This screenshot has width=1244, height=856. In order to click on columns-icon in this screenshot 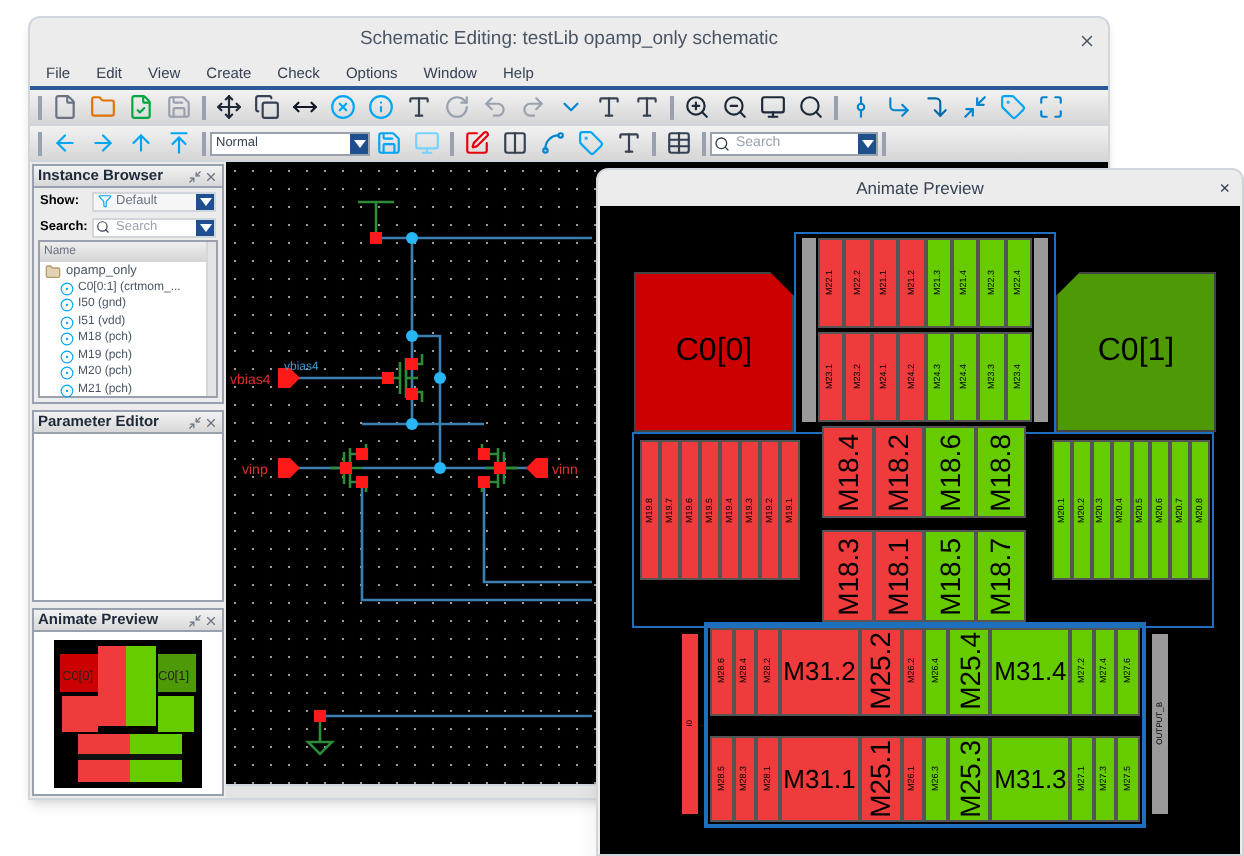, I will do `click(515, 143)`.